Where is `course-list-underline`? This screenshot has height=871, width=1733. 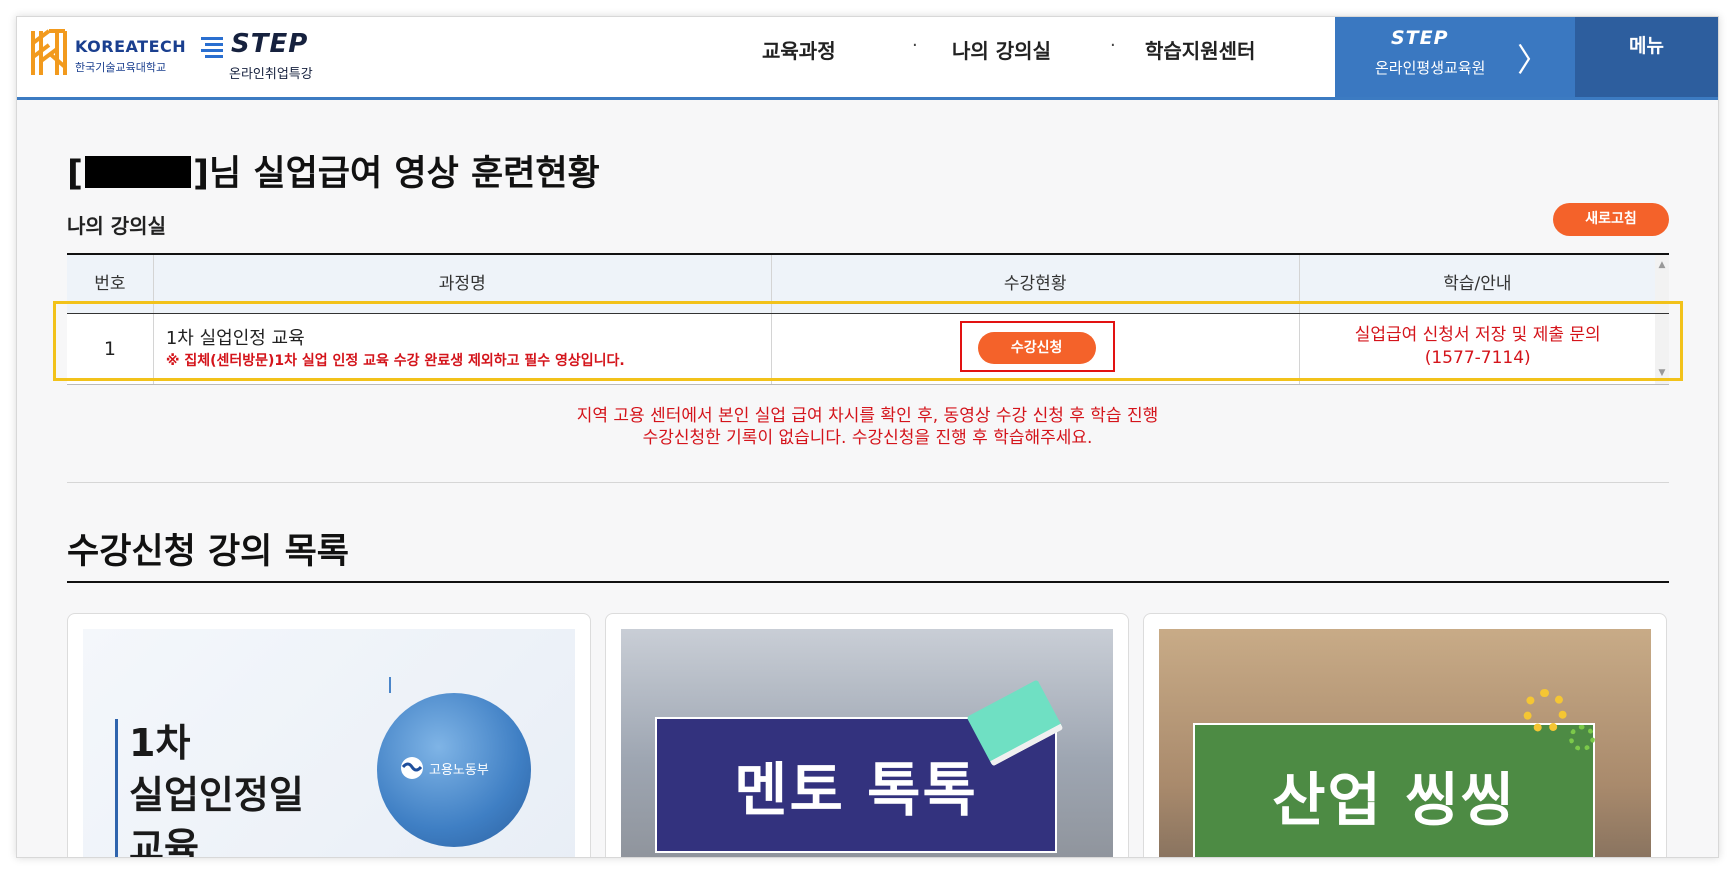 course-list-underline is located at coordinates (868, 582).